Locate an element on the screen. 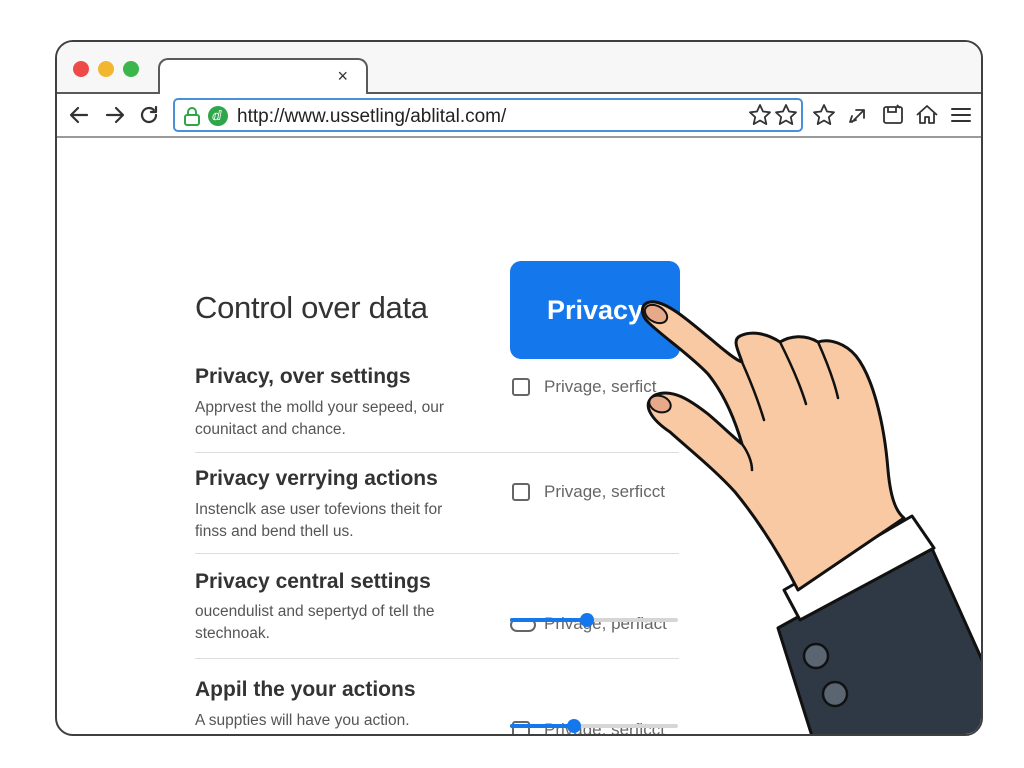 Image resolution: width=1024 pixels, height=768 pixels. bookmark-star-icon is located at coordinates (760, 115).